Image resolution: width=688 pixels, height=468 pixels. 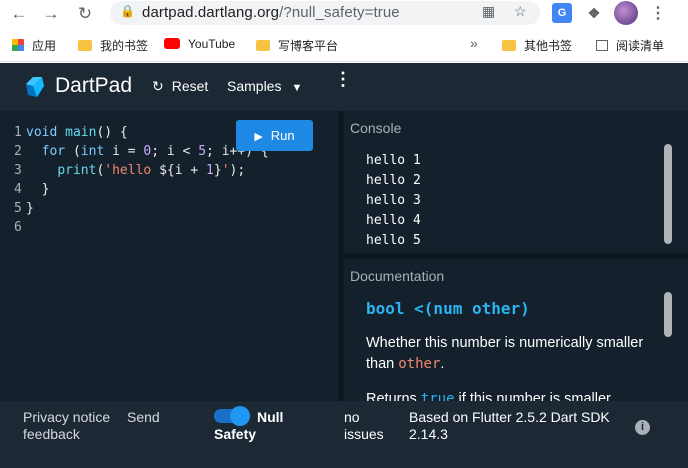 What do you see at coordinates (376, 128) in the screenshot?
I see `console-title: Console` at bounding box center [376, 128].